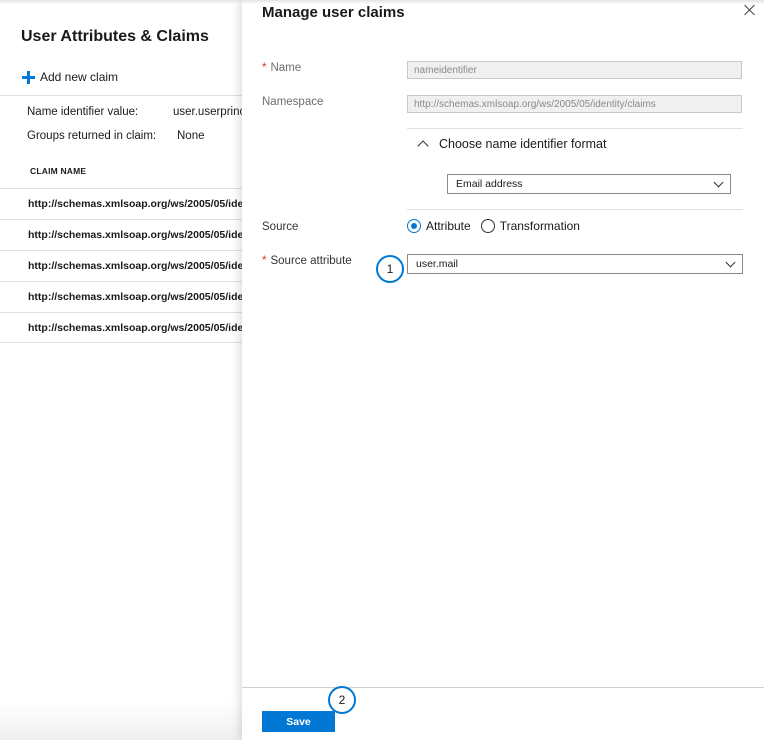 This screenshot has height=740, width=764. Describe the element at coordinates (282, 68) in the screenshot. I see `name-field-label: * Name` at that location.